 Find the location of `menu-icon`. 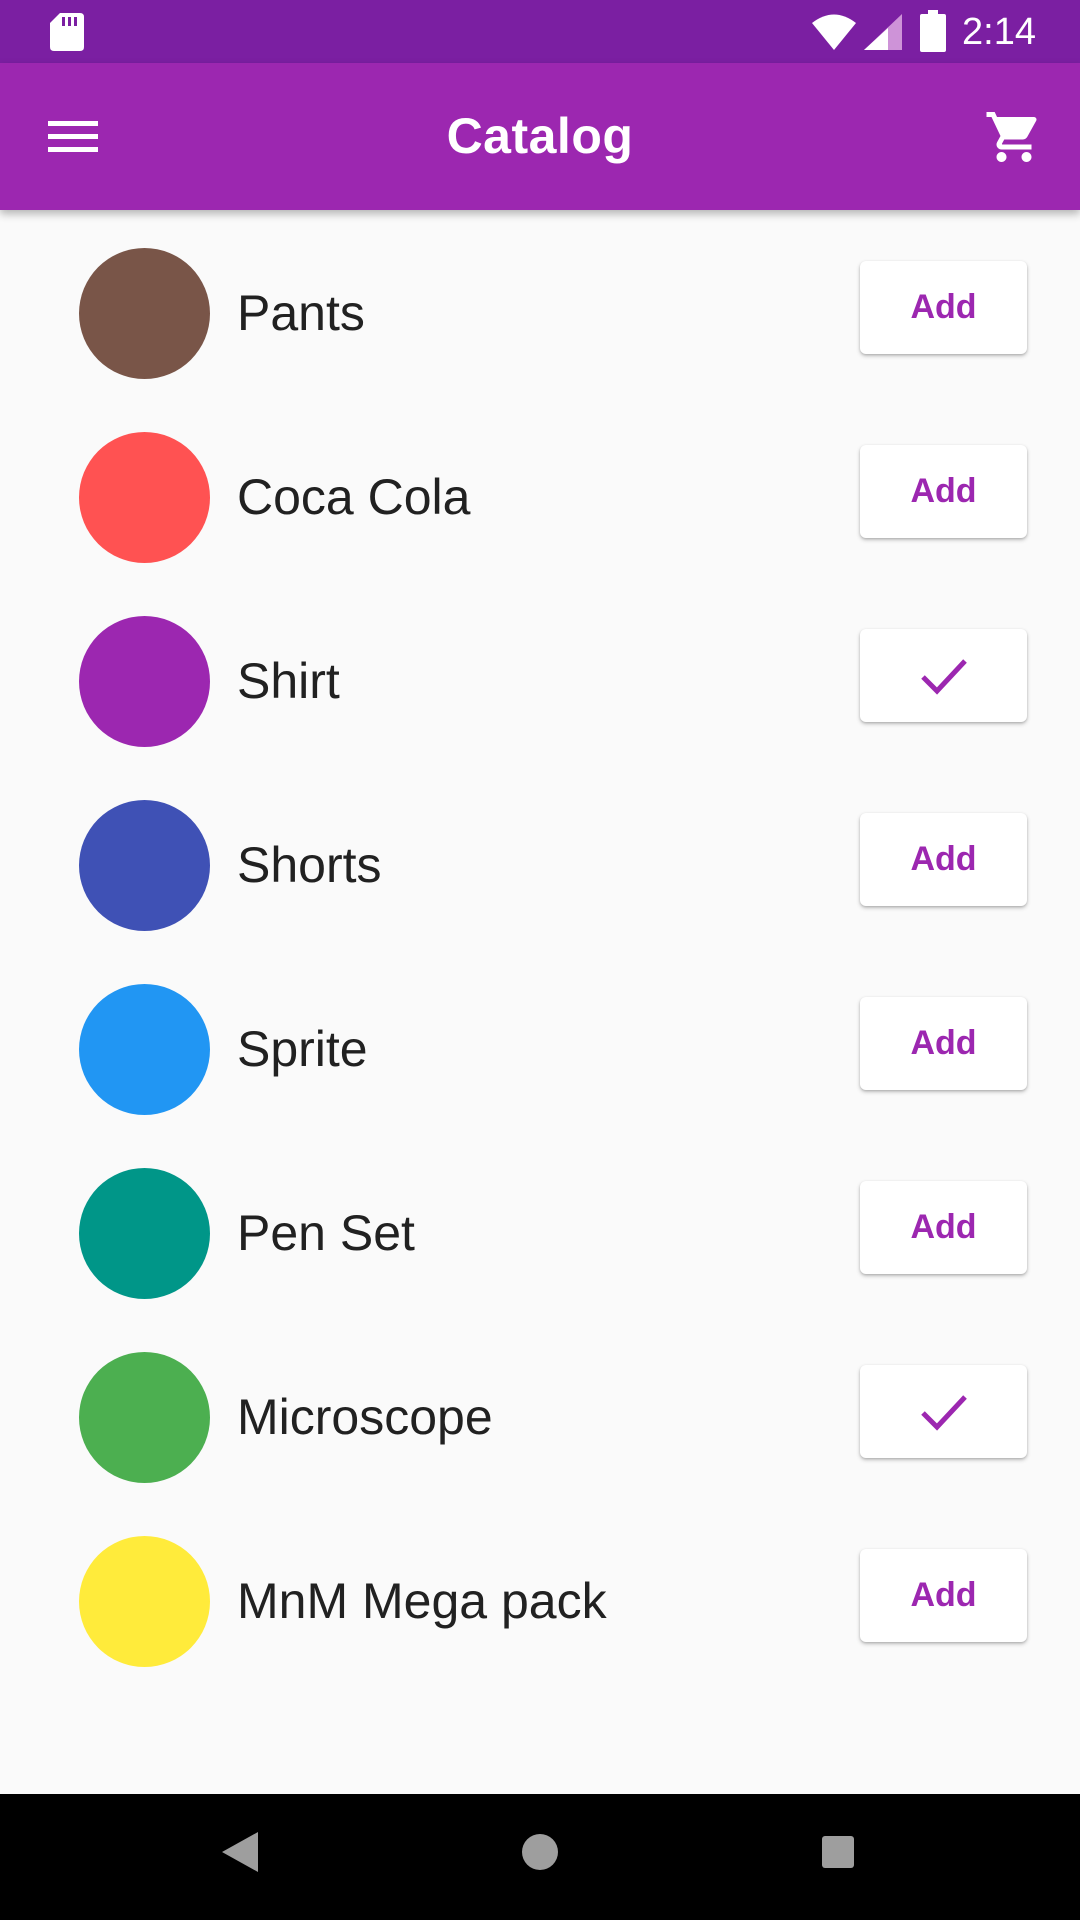

menu-icon is located at coordinates (73, 137).